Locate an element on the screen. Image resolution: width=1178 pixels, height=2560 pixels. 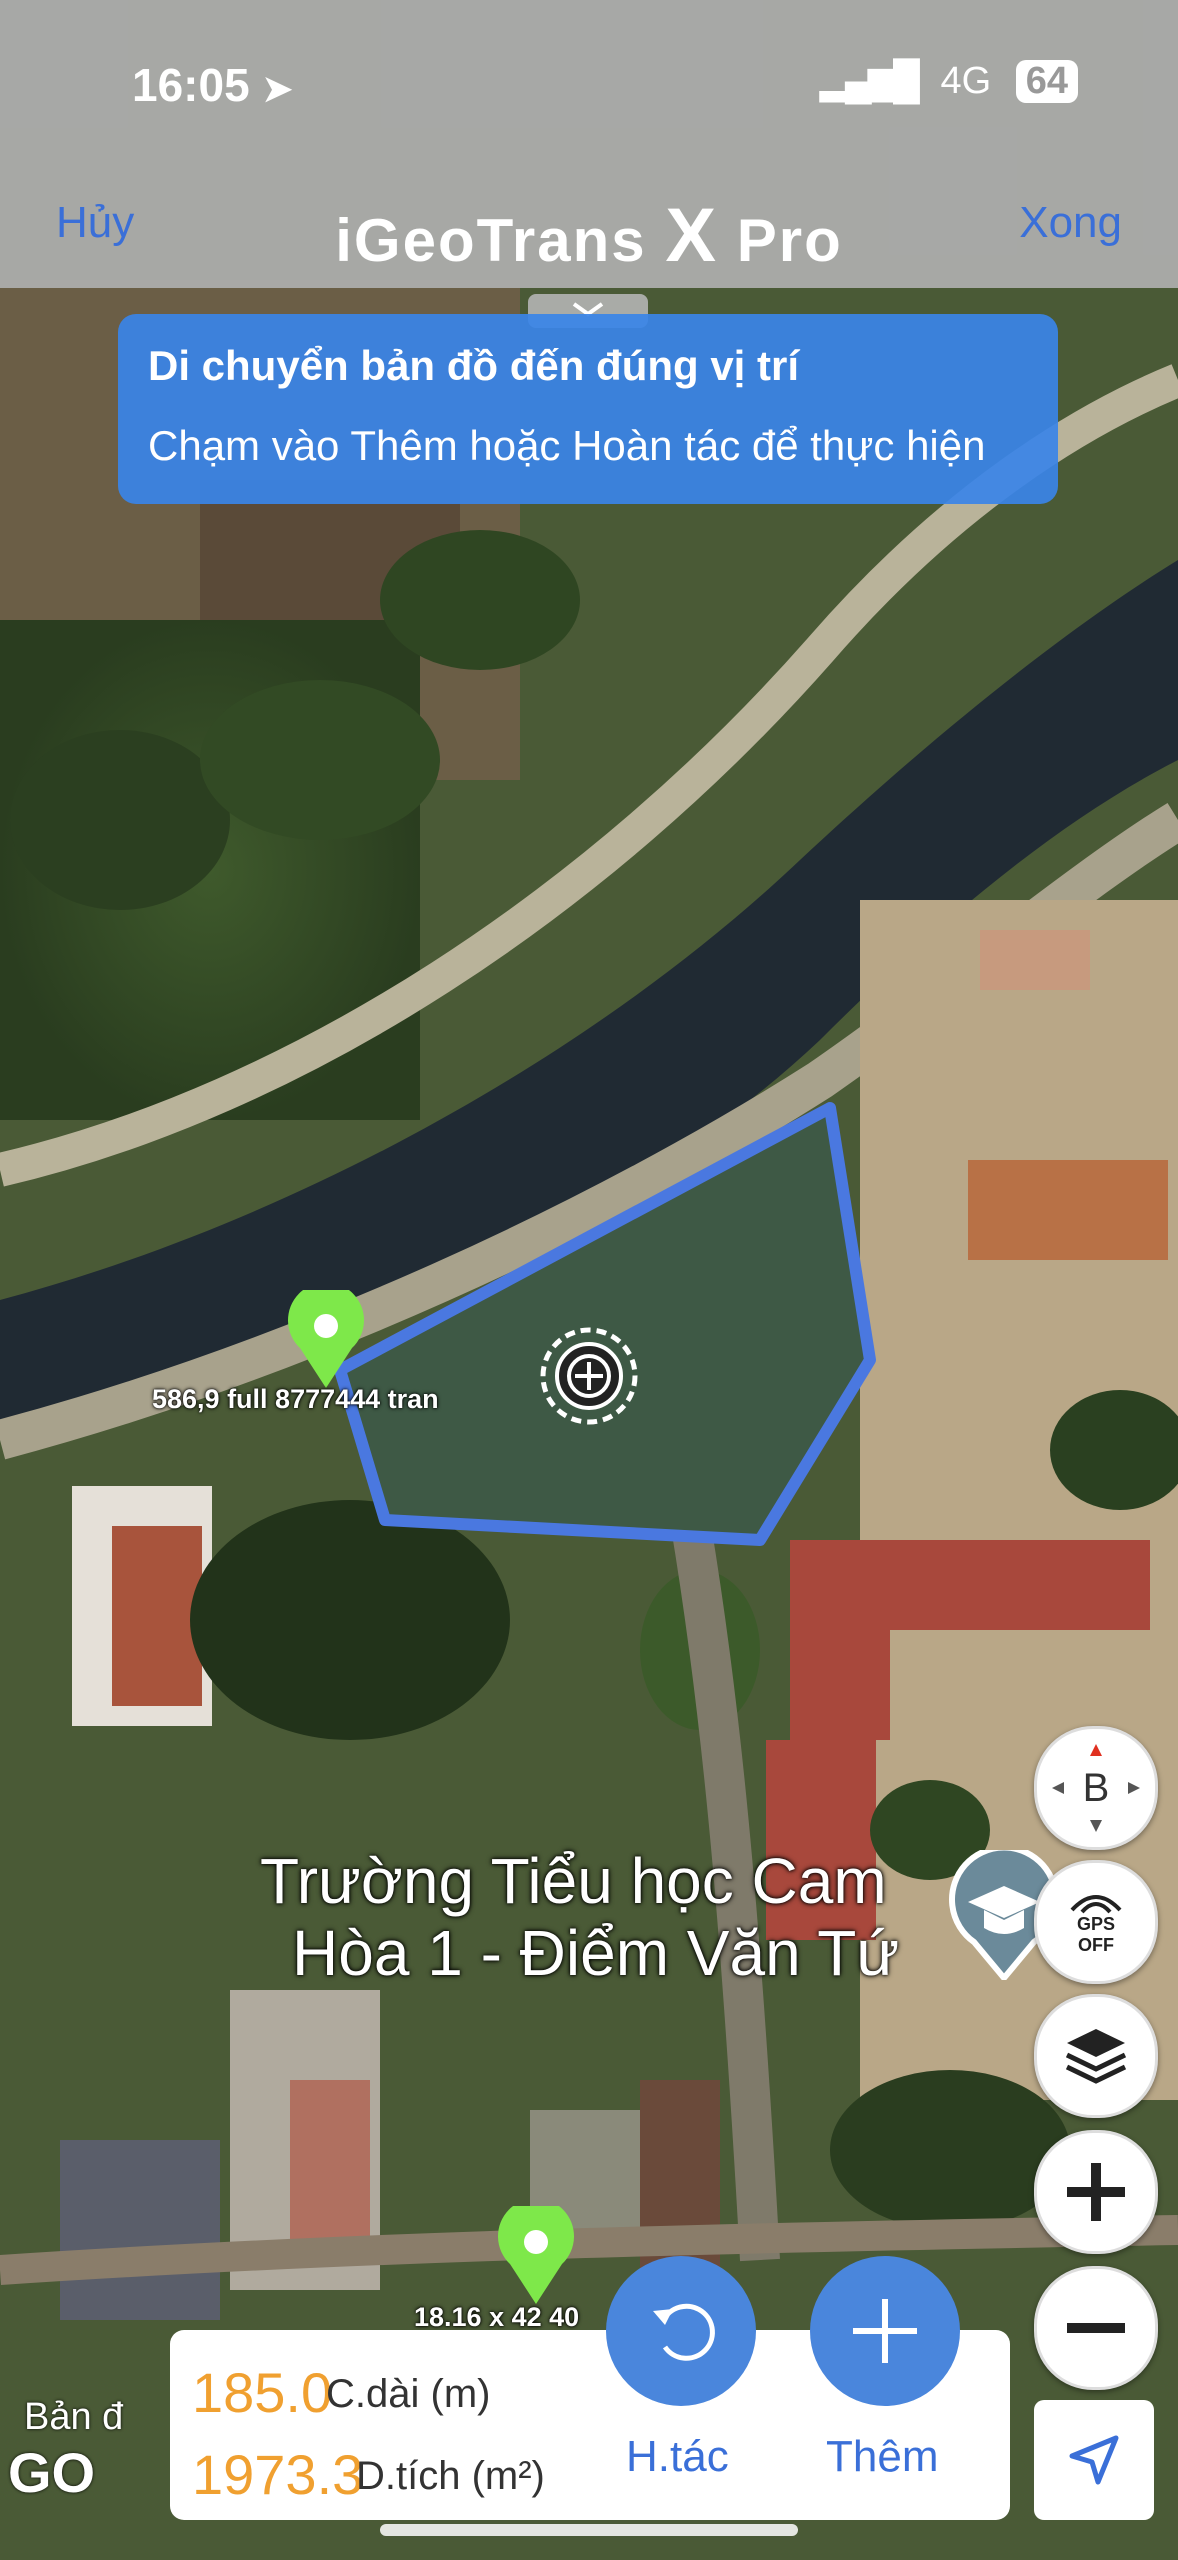
poi-name-line1: Trường Tiểu học Cam is located at coordinates (573, 1881).